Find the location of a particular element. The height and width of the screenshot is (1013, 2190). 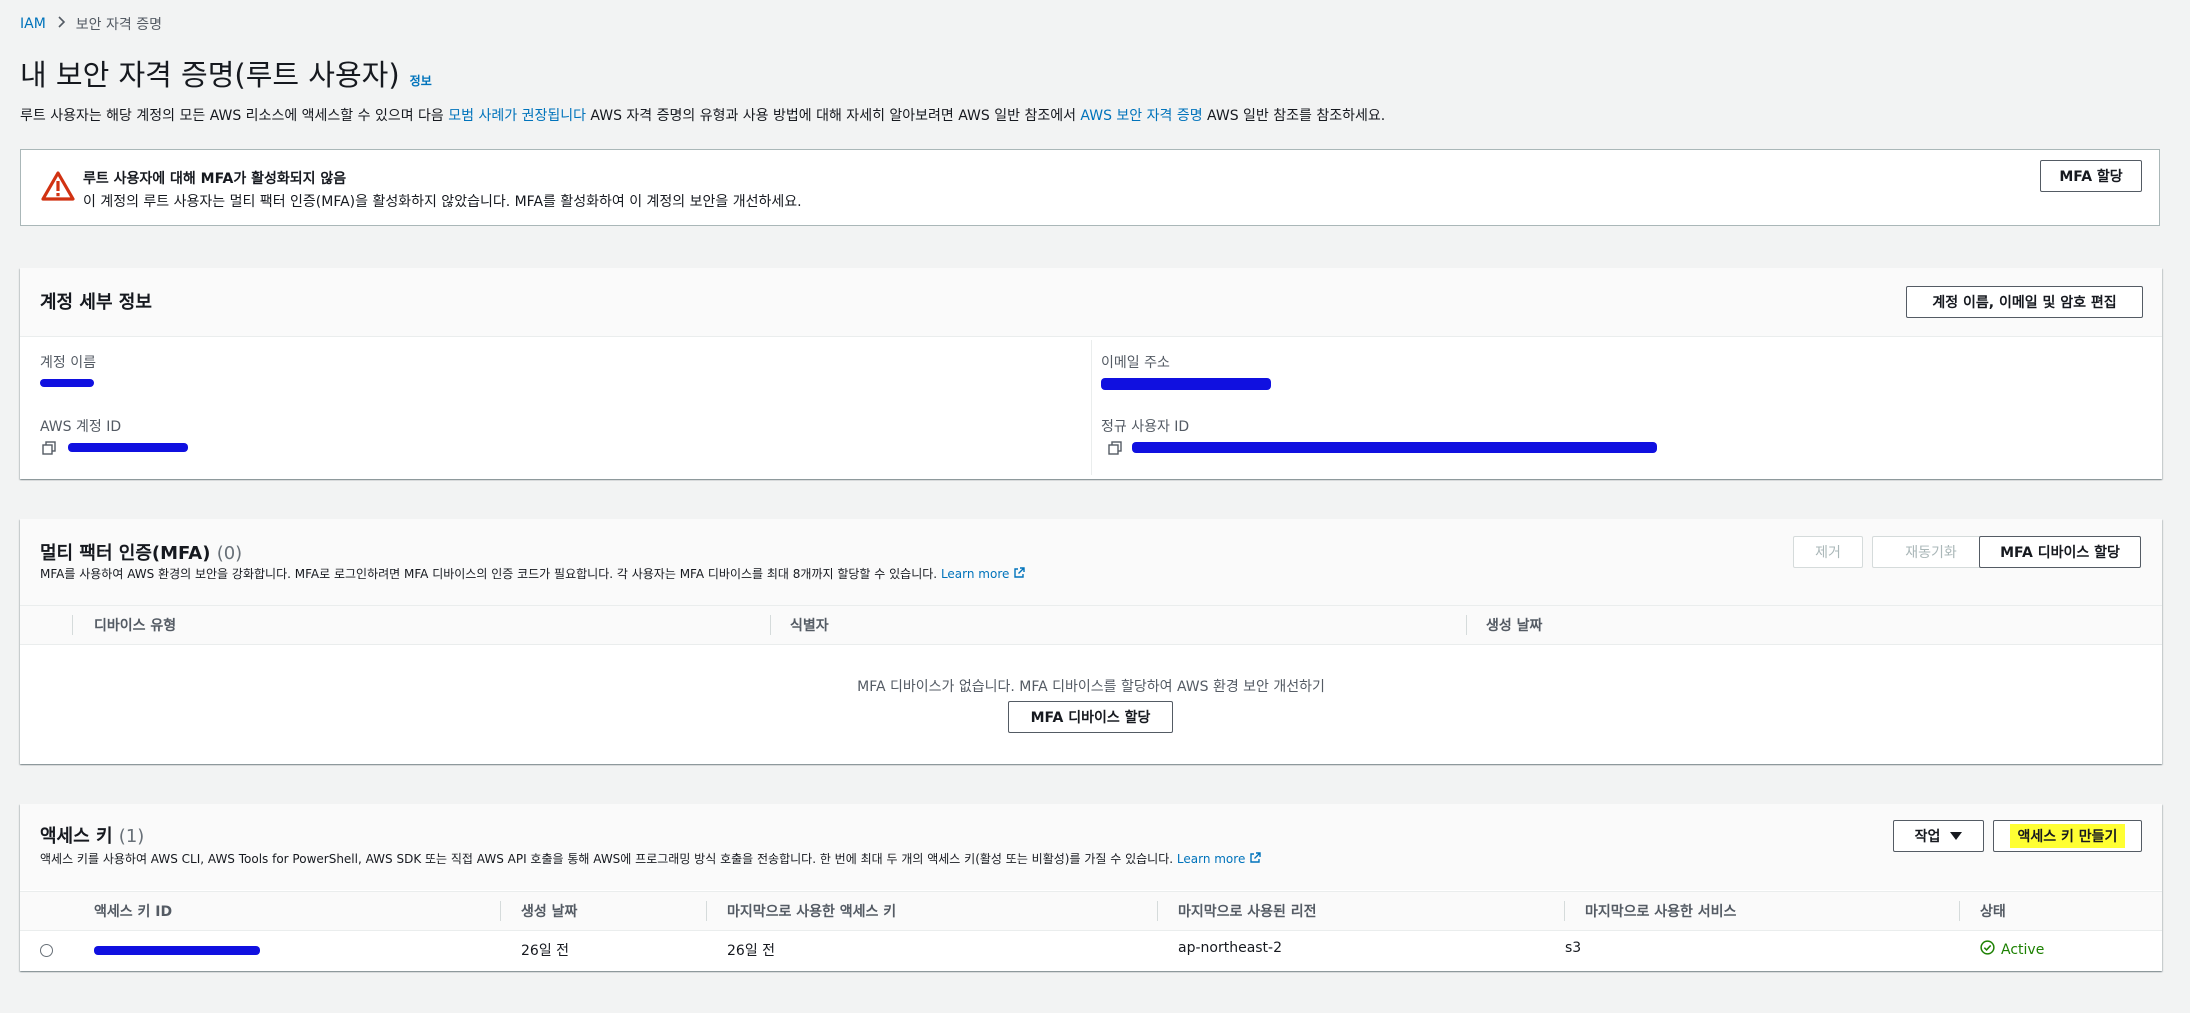

actions-label: 작업 is located at coordinates (1927, 837).